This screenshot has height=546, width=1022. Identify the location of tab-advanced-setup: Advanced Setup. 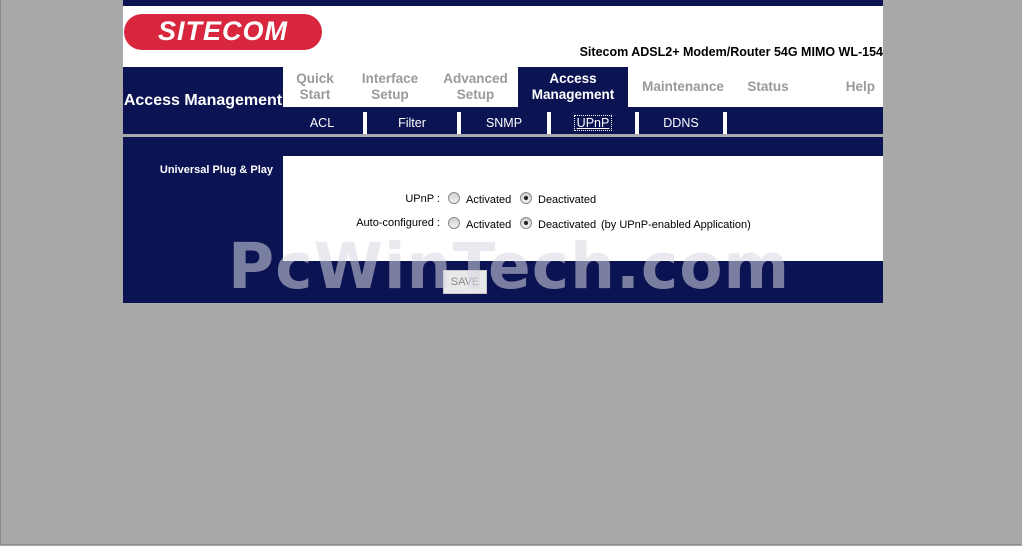
(475, 87).